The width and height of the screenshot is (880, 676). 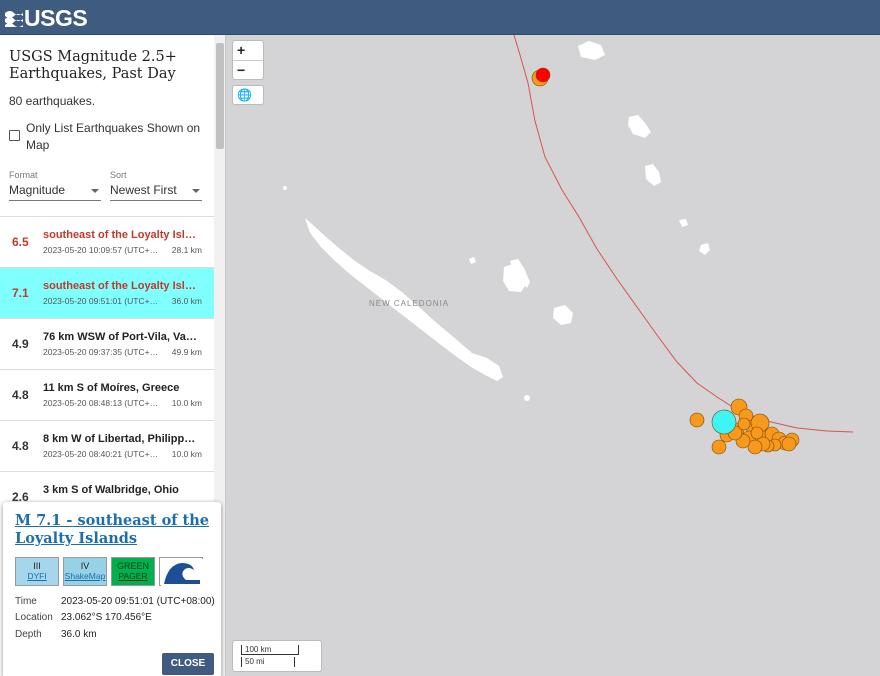 What do you see at coordinates (37, 190) in the screenshot?
I see `format-value: Magnitude` at bounding box center [37, 190].